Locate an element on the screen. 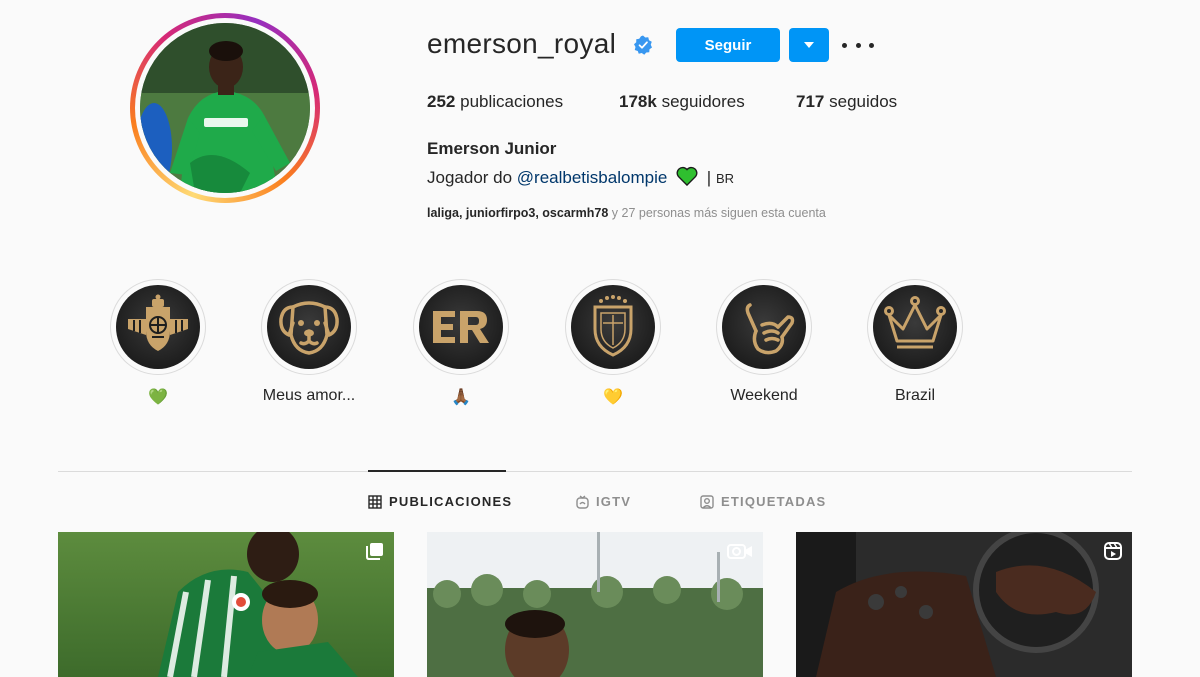  followers-count: 178k is located at coordinates (638, 101).